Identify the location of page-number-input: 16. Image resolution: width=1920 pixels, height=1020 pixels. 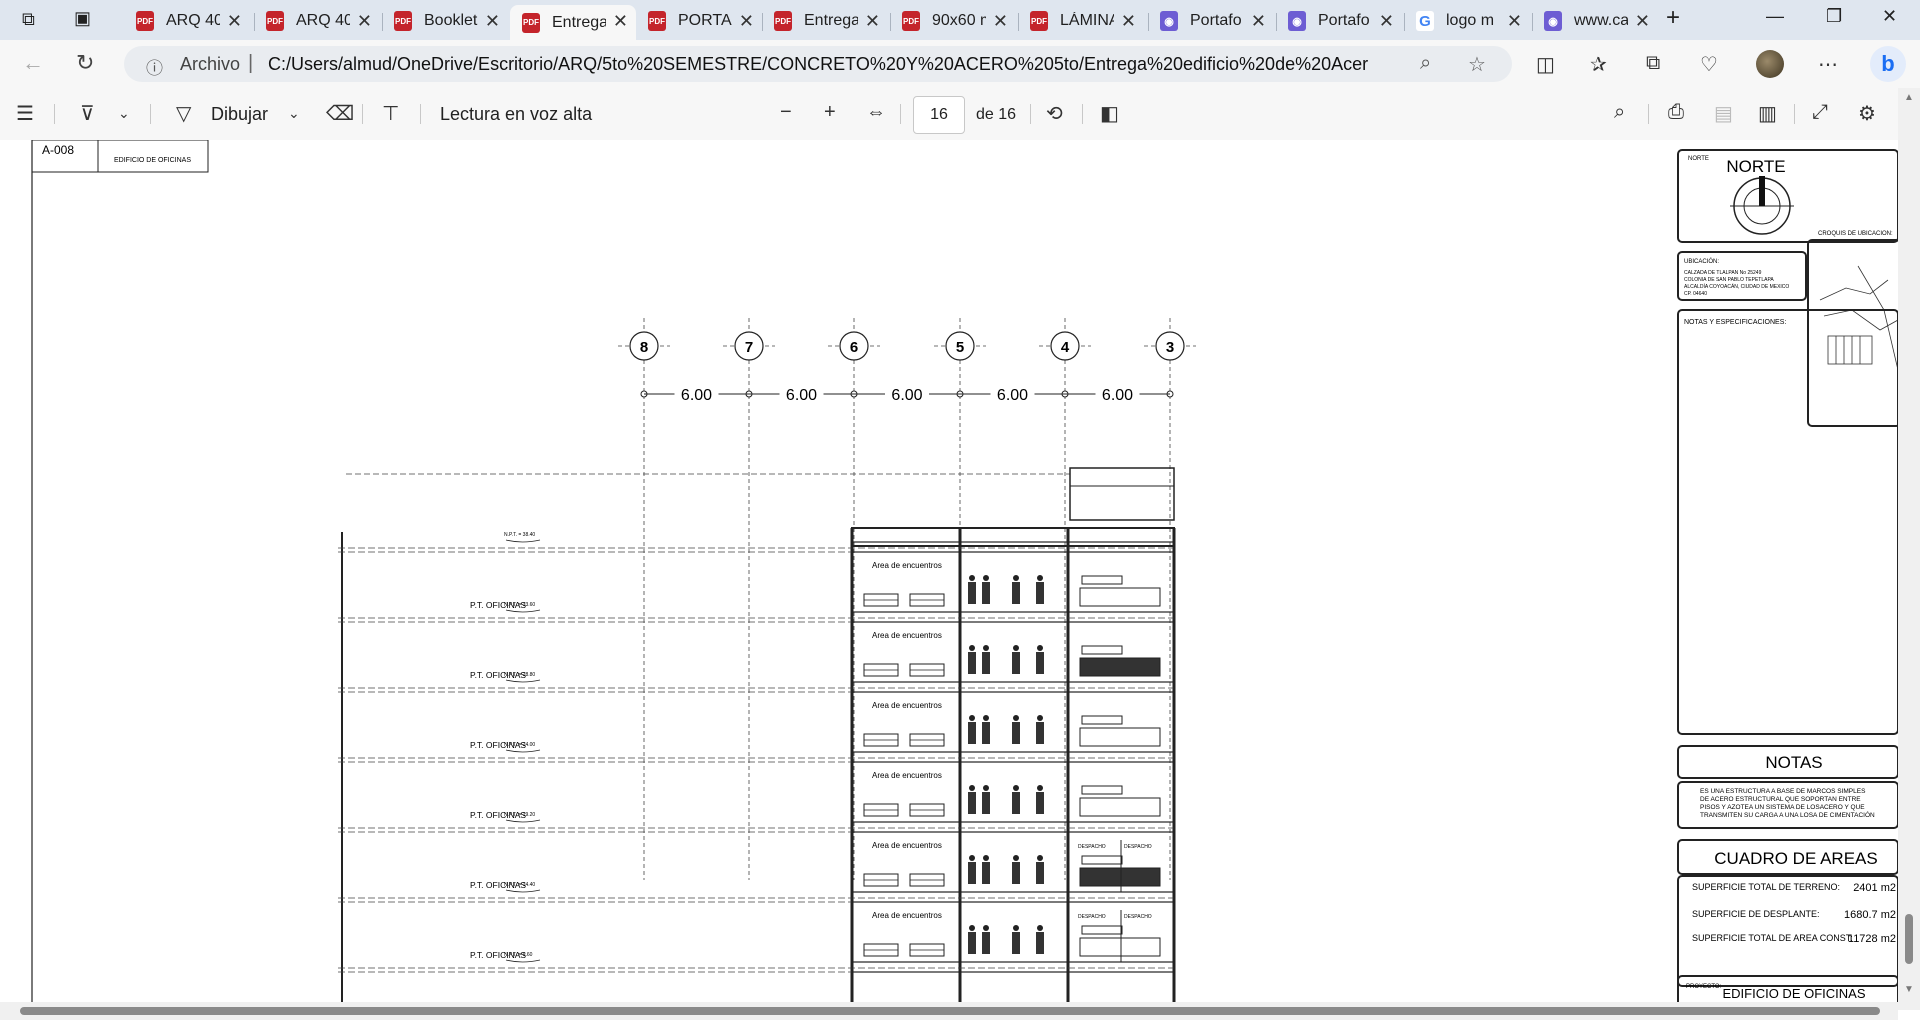
(939, 115).